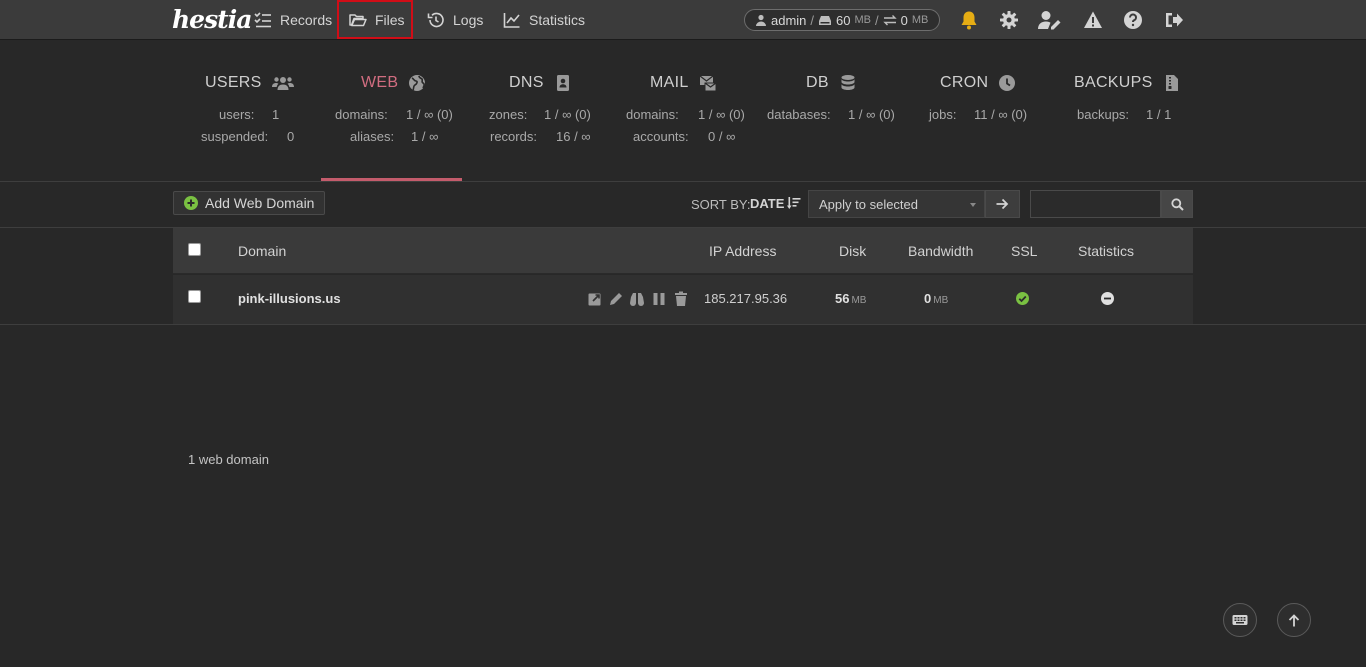 Image resolution: width=1366 pixels, height=667 pixels. What do you see at coordinates (943, 114) in the screenshot?
I see `stat-cron-r1-label: jobs:` at bounding box center [943, 114].